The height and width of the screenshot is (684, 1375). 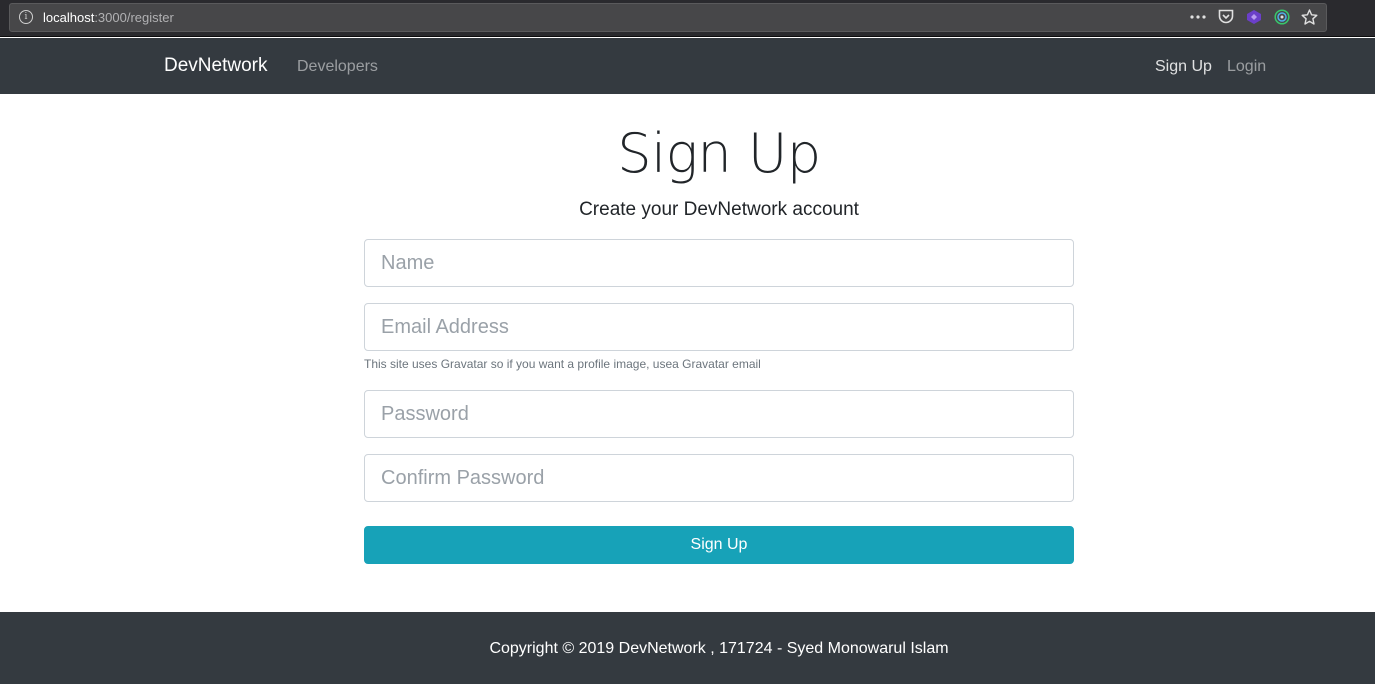 I want to click on address-bar-actions, so click(x=1253, y=16).